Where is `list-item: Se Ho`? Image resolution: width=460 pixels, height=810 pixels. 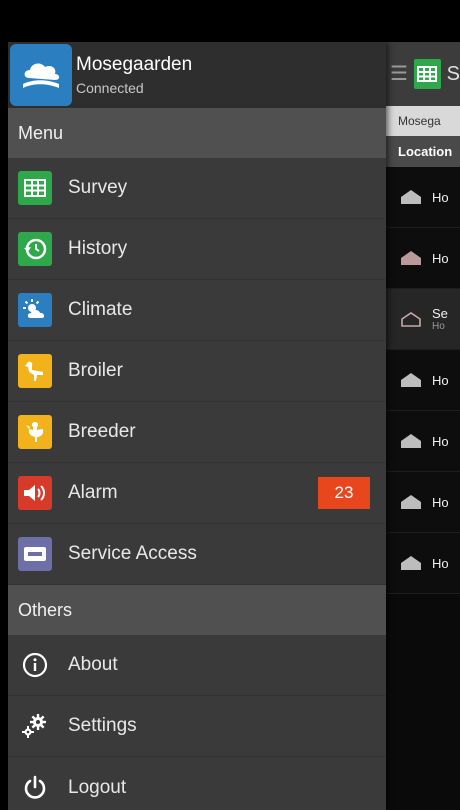
list-item: Se Ho is located at coordinates (423, 319).